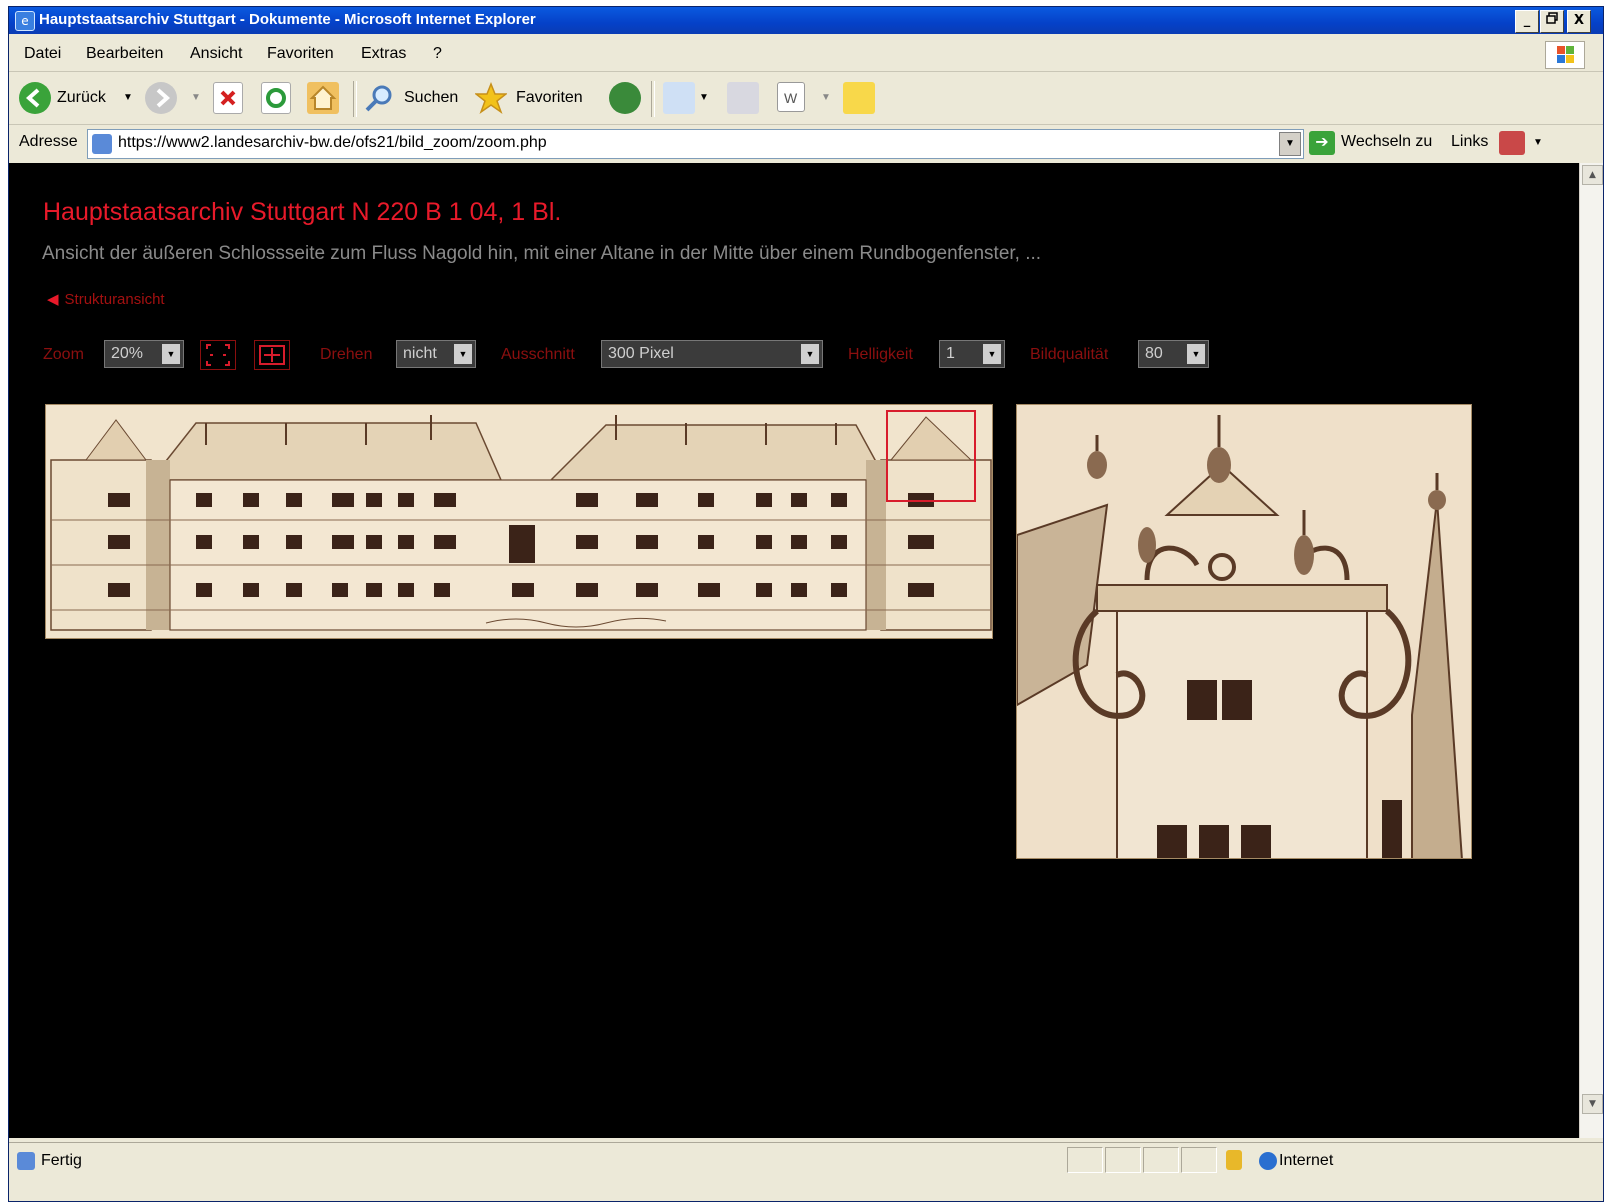  Describe the element at coordinates (346, 354) in the screenshot. I see `rotate-label: Drehen` at that location.